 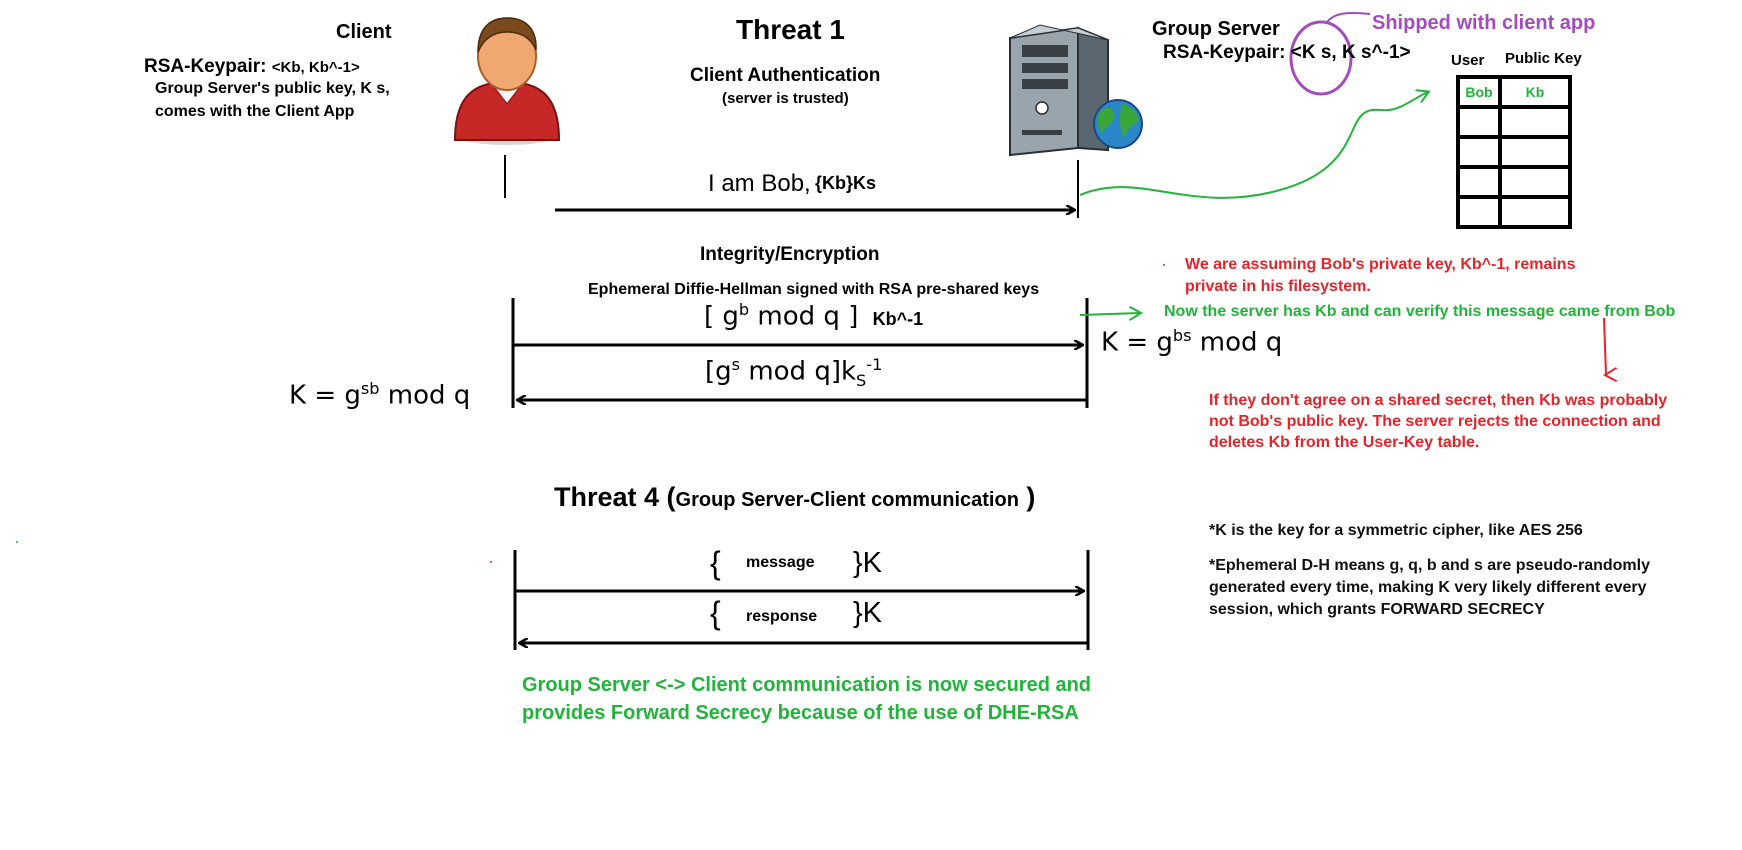 I want to click on client-note-line1: Group Server's public key, K s,, so click(x=272, y=88).